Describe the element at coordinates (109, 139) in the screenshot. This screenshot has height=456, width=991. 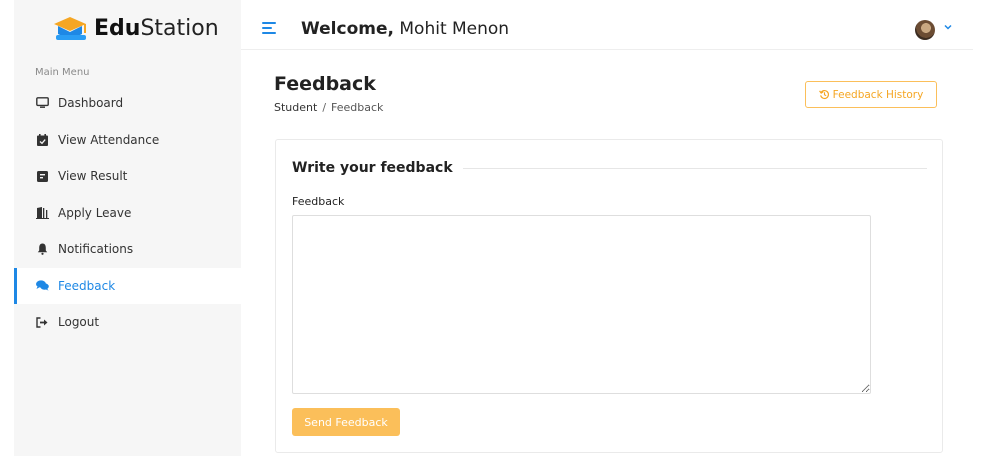
I see `sidebar-item-label: View Attendance` at that location.